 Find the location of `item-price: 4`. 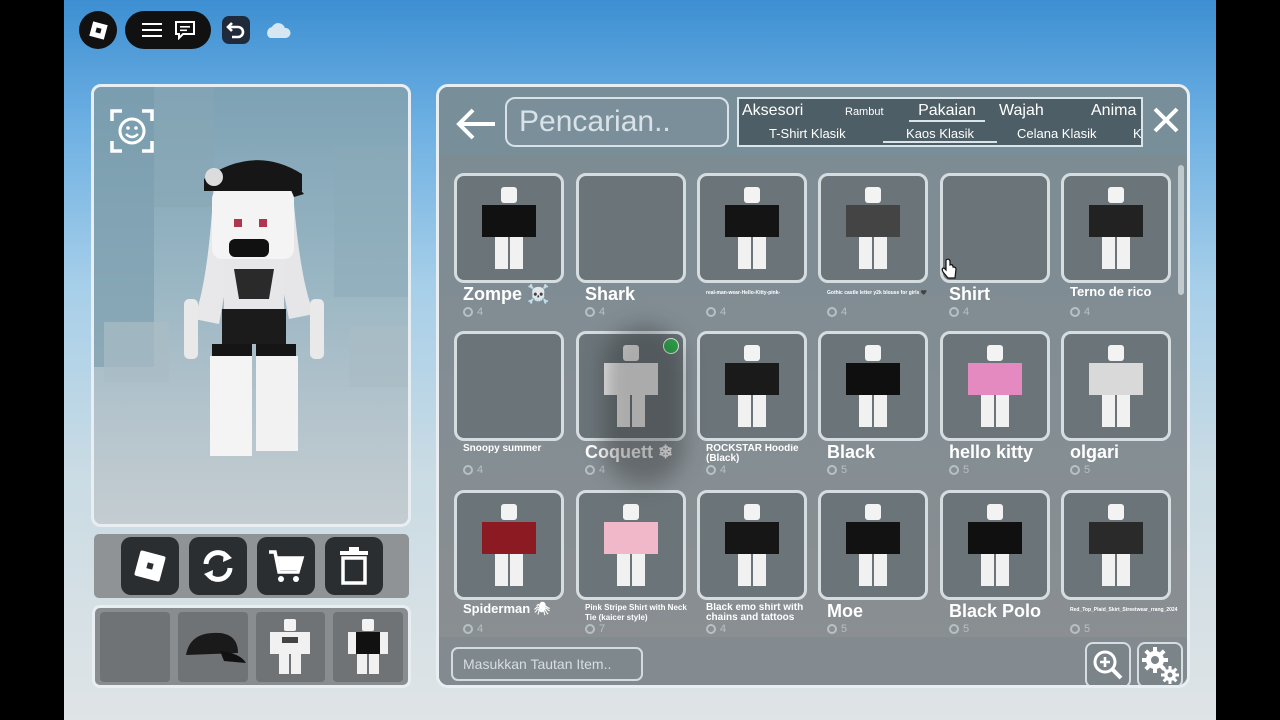

item-price: 4 is located at coordinates (595, 470).